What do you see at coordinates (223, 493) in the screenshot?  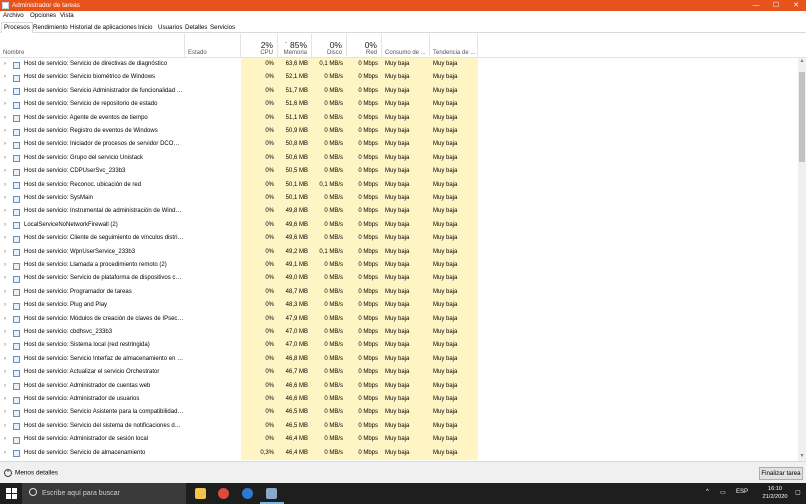 I see `chrome-icon` at bounding box center [223, 493].